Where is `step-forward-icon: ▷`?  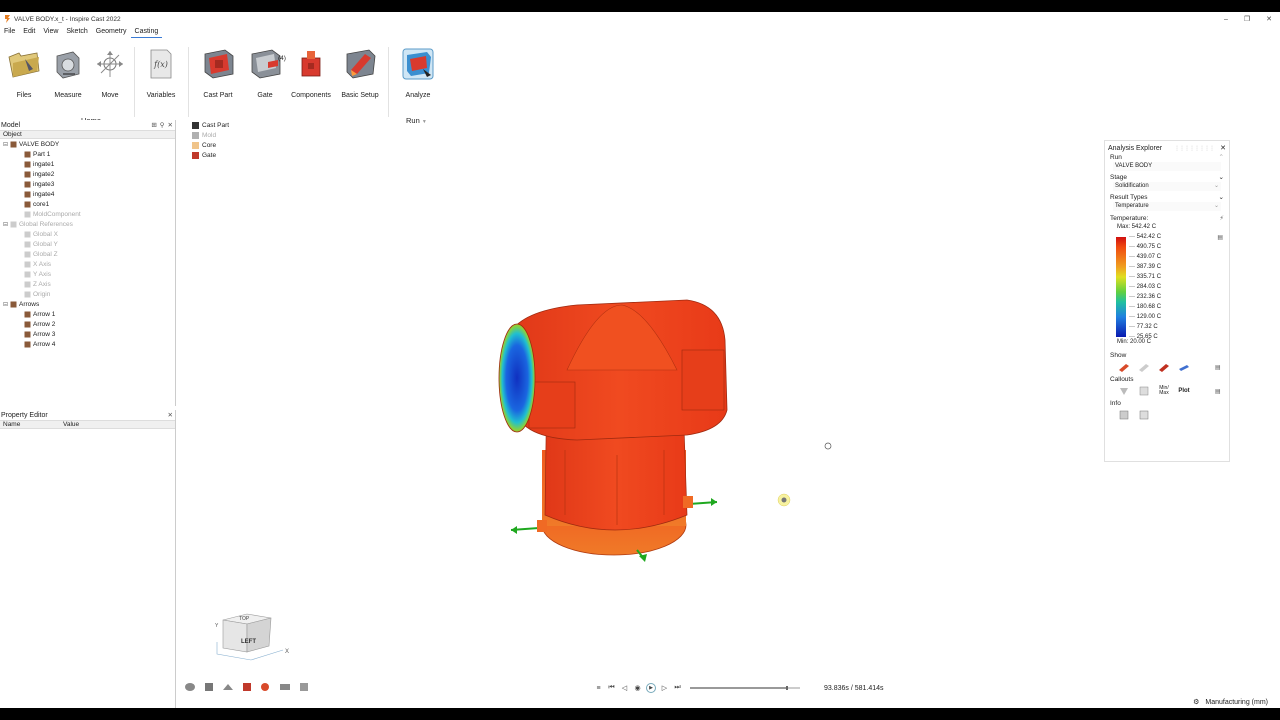
step-forward-icon: ▷ is located at coordinates (664, 688).